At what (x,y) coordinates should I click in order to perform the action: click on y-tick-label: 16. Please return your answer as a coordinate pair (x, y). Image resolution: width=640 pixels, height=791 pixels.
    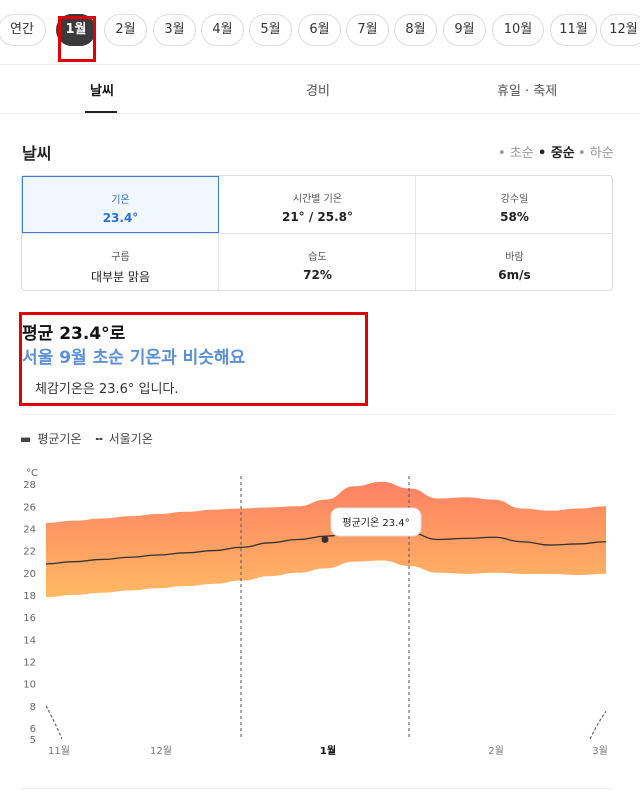
    Looking at the image, I should click on (29, 618).